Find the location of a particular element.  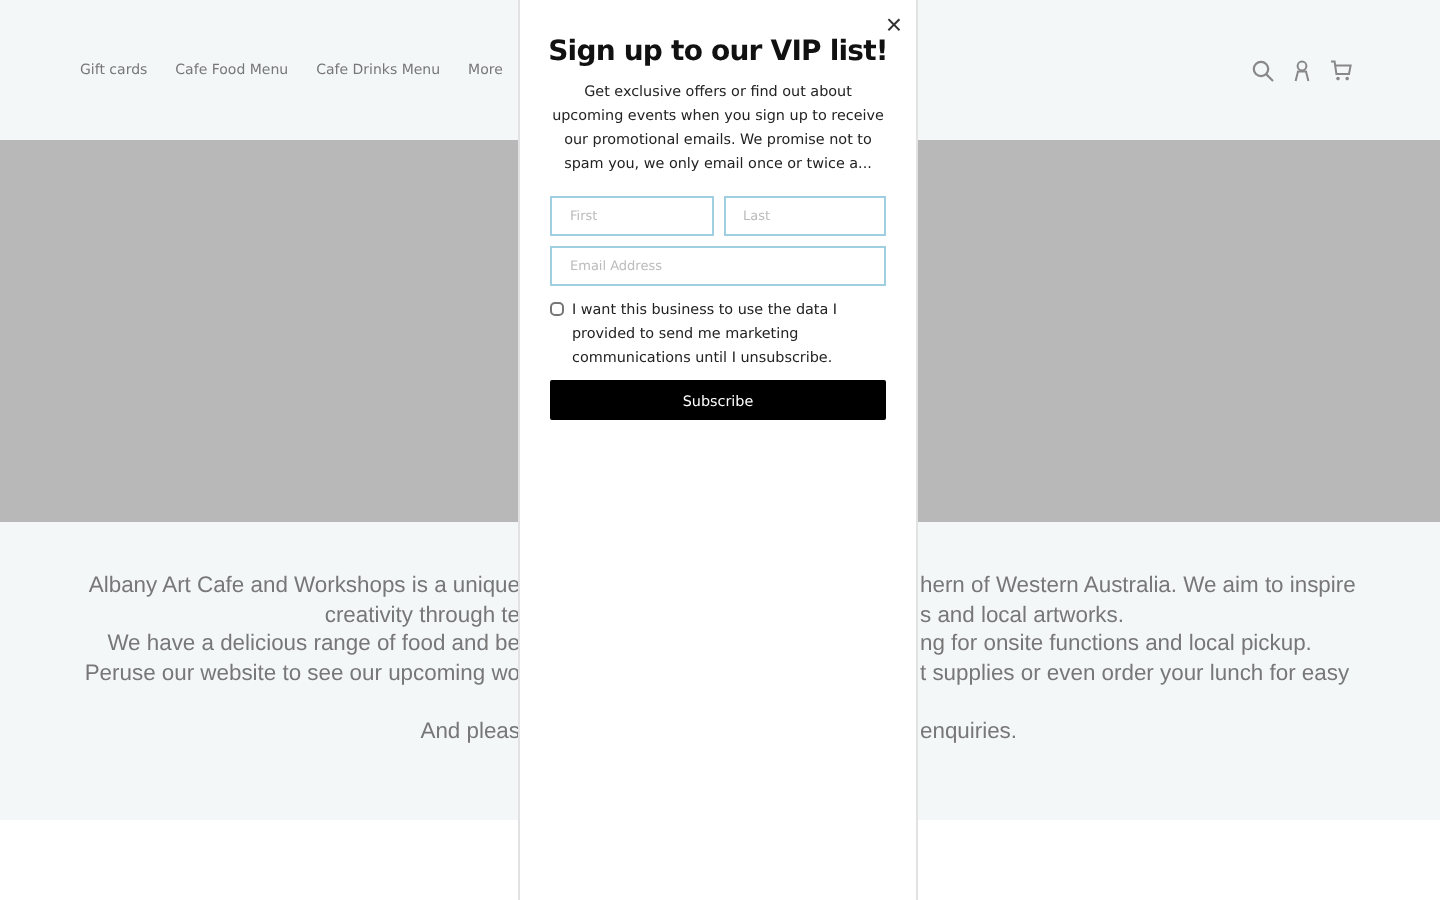

cart-icon is located at coordinates (1341, 70).